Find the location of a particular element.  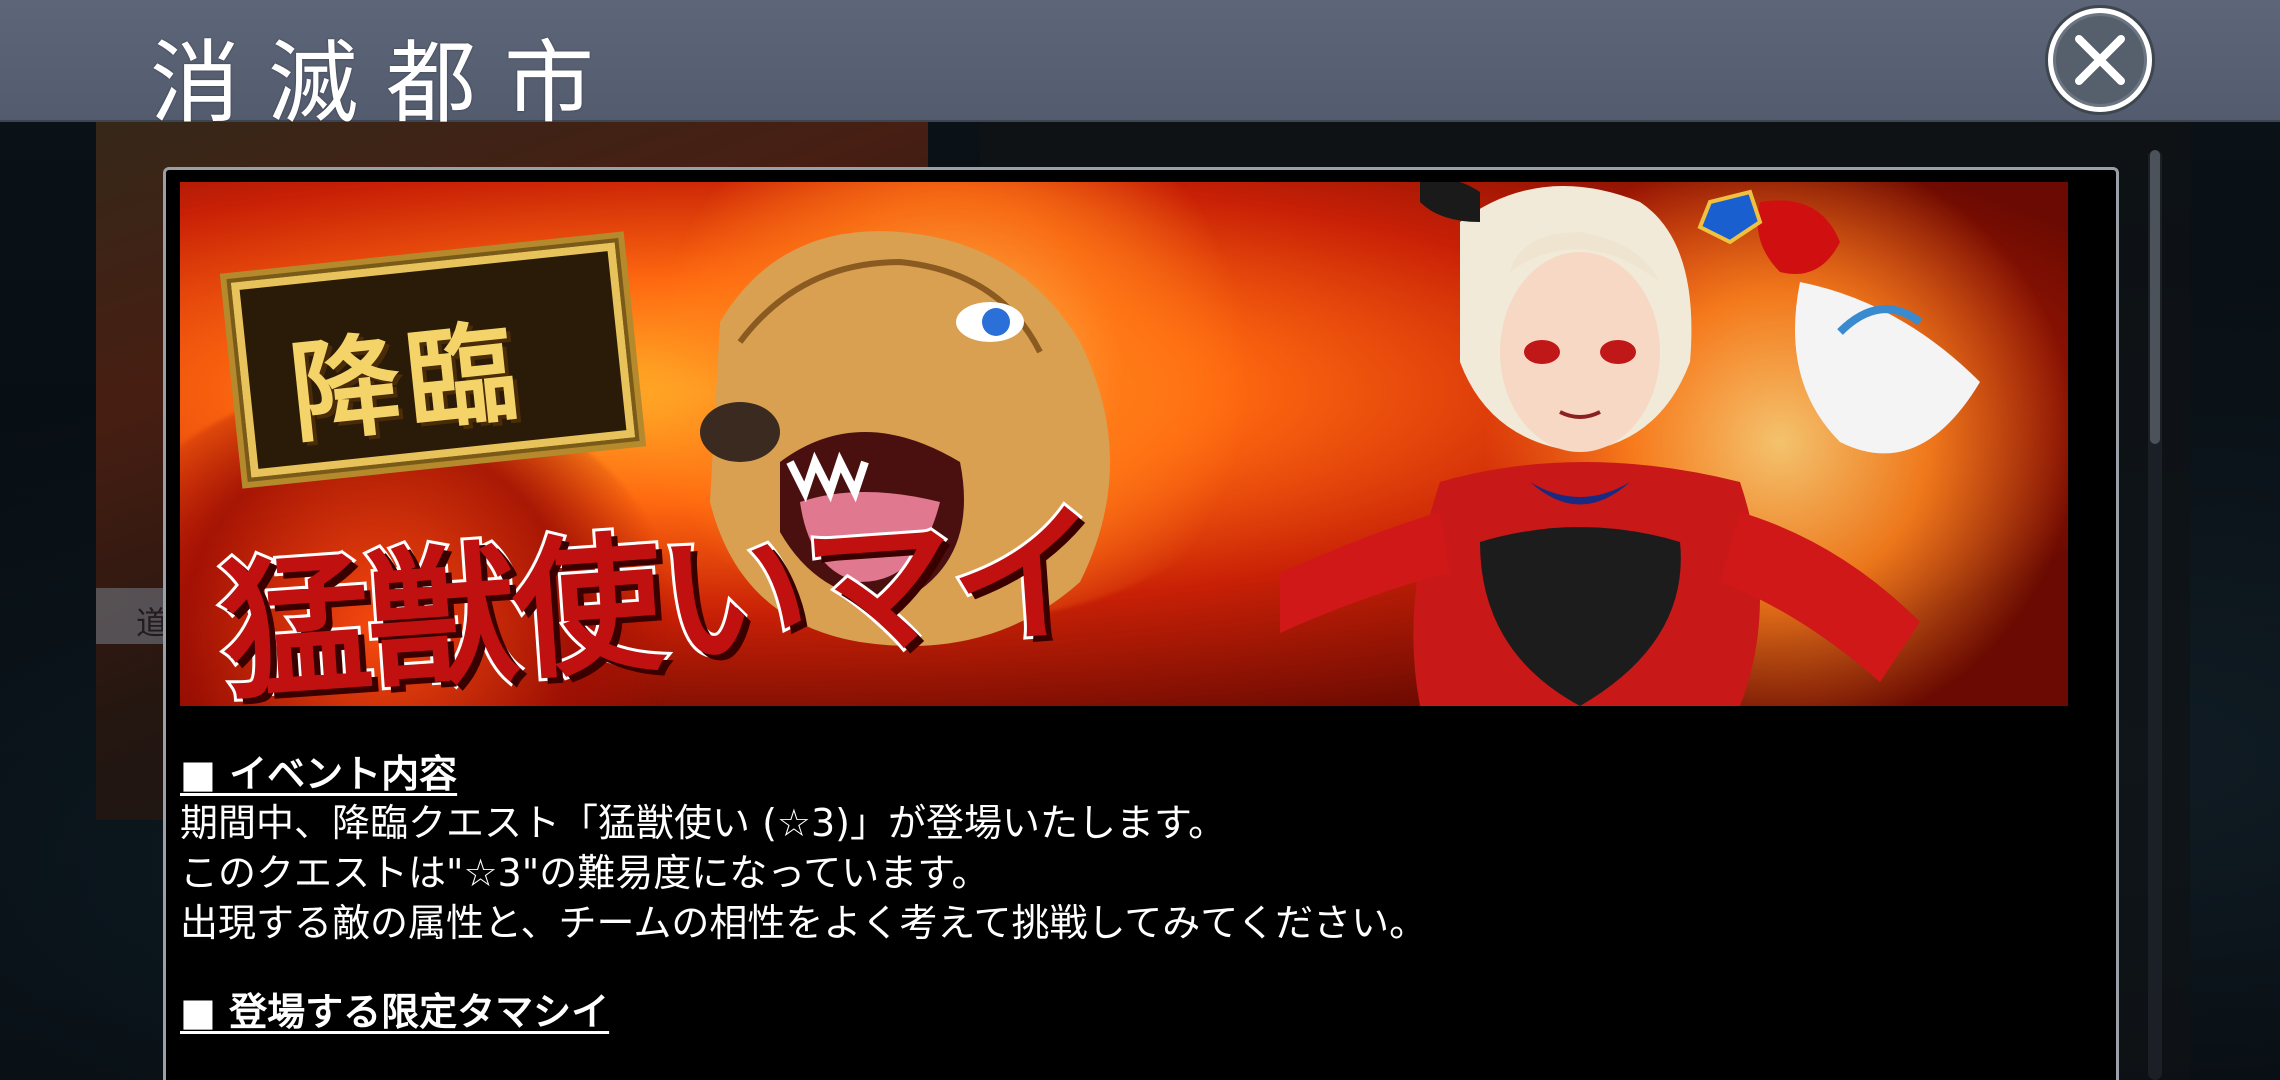

title-bar: 消滅都市 is located at coordinates (1140, 68).